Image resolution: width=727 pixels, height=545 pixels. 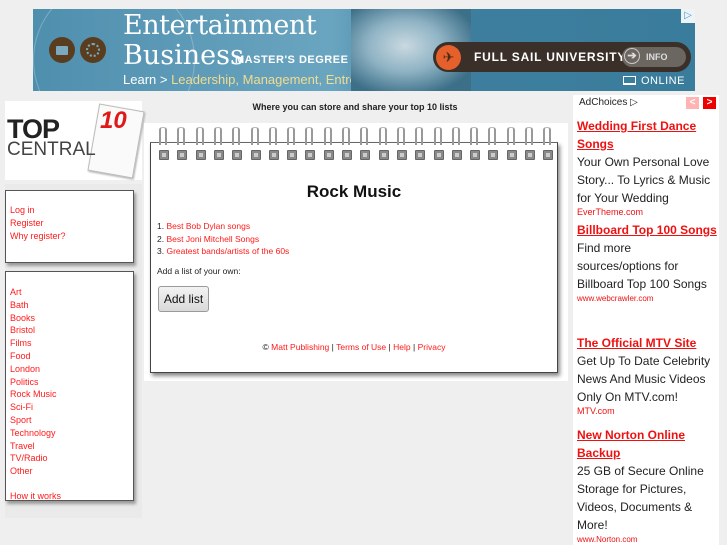 I want to click on logo-central-text: CENTRAL, so click(x=51, y=149).